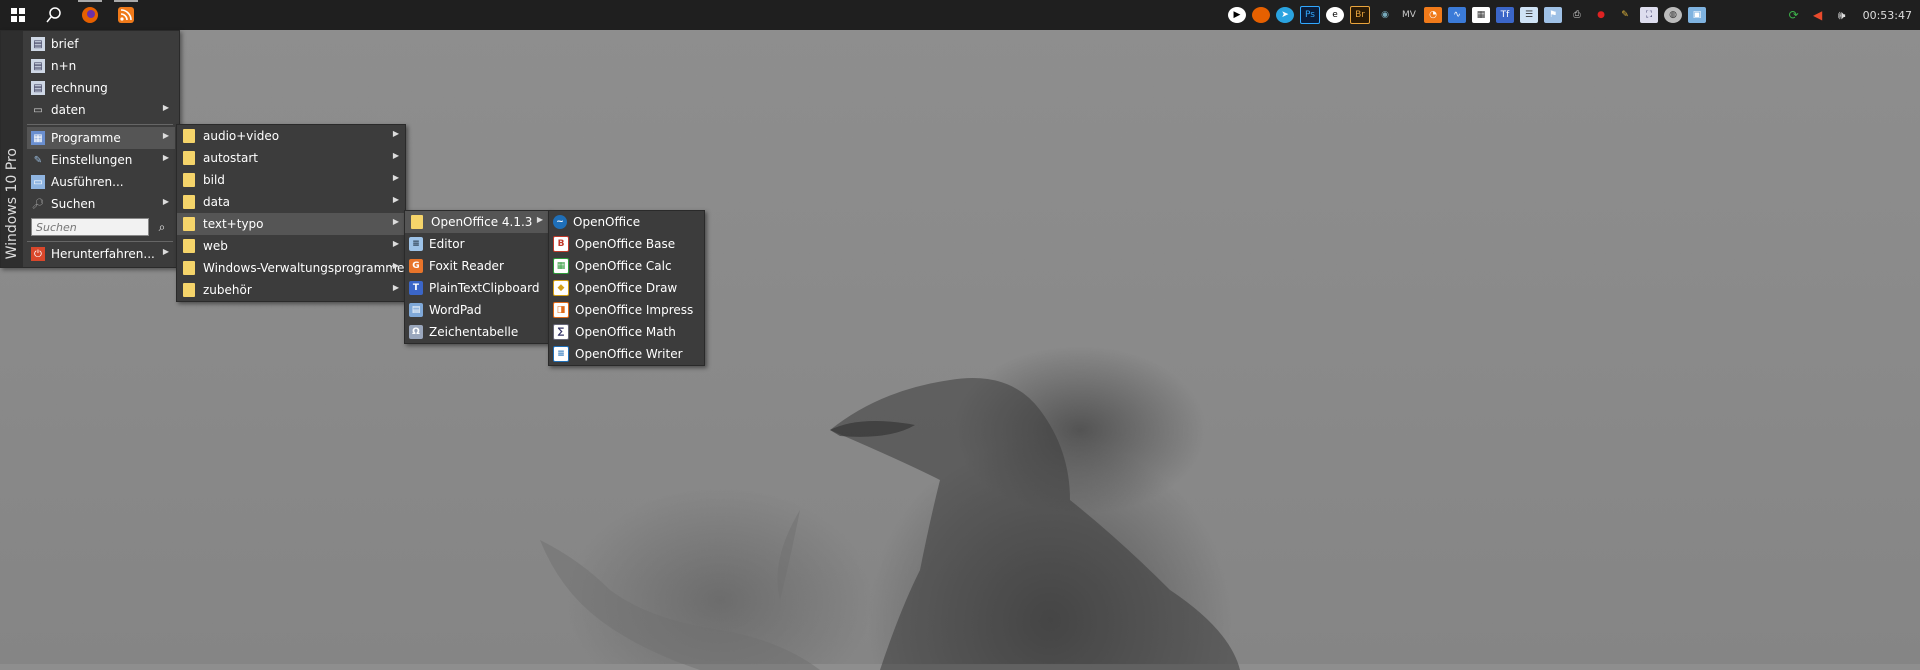  I want to click on texttypo-item-openoffice: OpenOffice 4.1.3 ▶, so click(477, 222).